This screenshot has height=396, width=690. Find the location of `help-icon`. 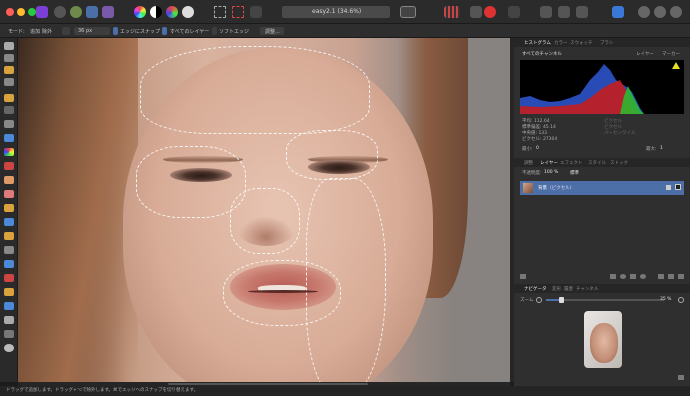

help-icon is located at coordinates (676, 12).